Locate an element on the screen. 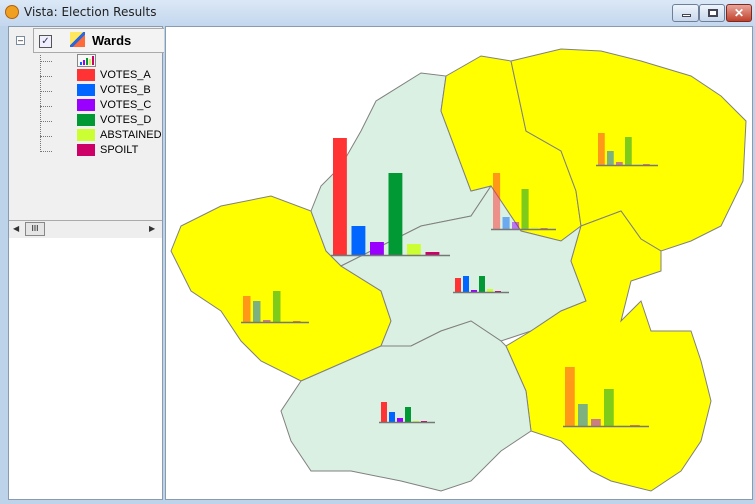 The width and height of the screenshot is (755, 504). maximize-button is located at coordinates (712, 13).